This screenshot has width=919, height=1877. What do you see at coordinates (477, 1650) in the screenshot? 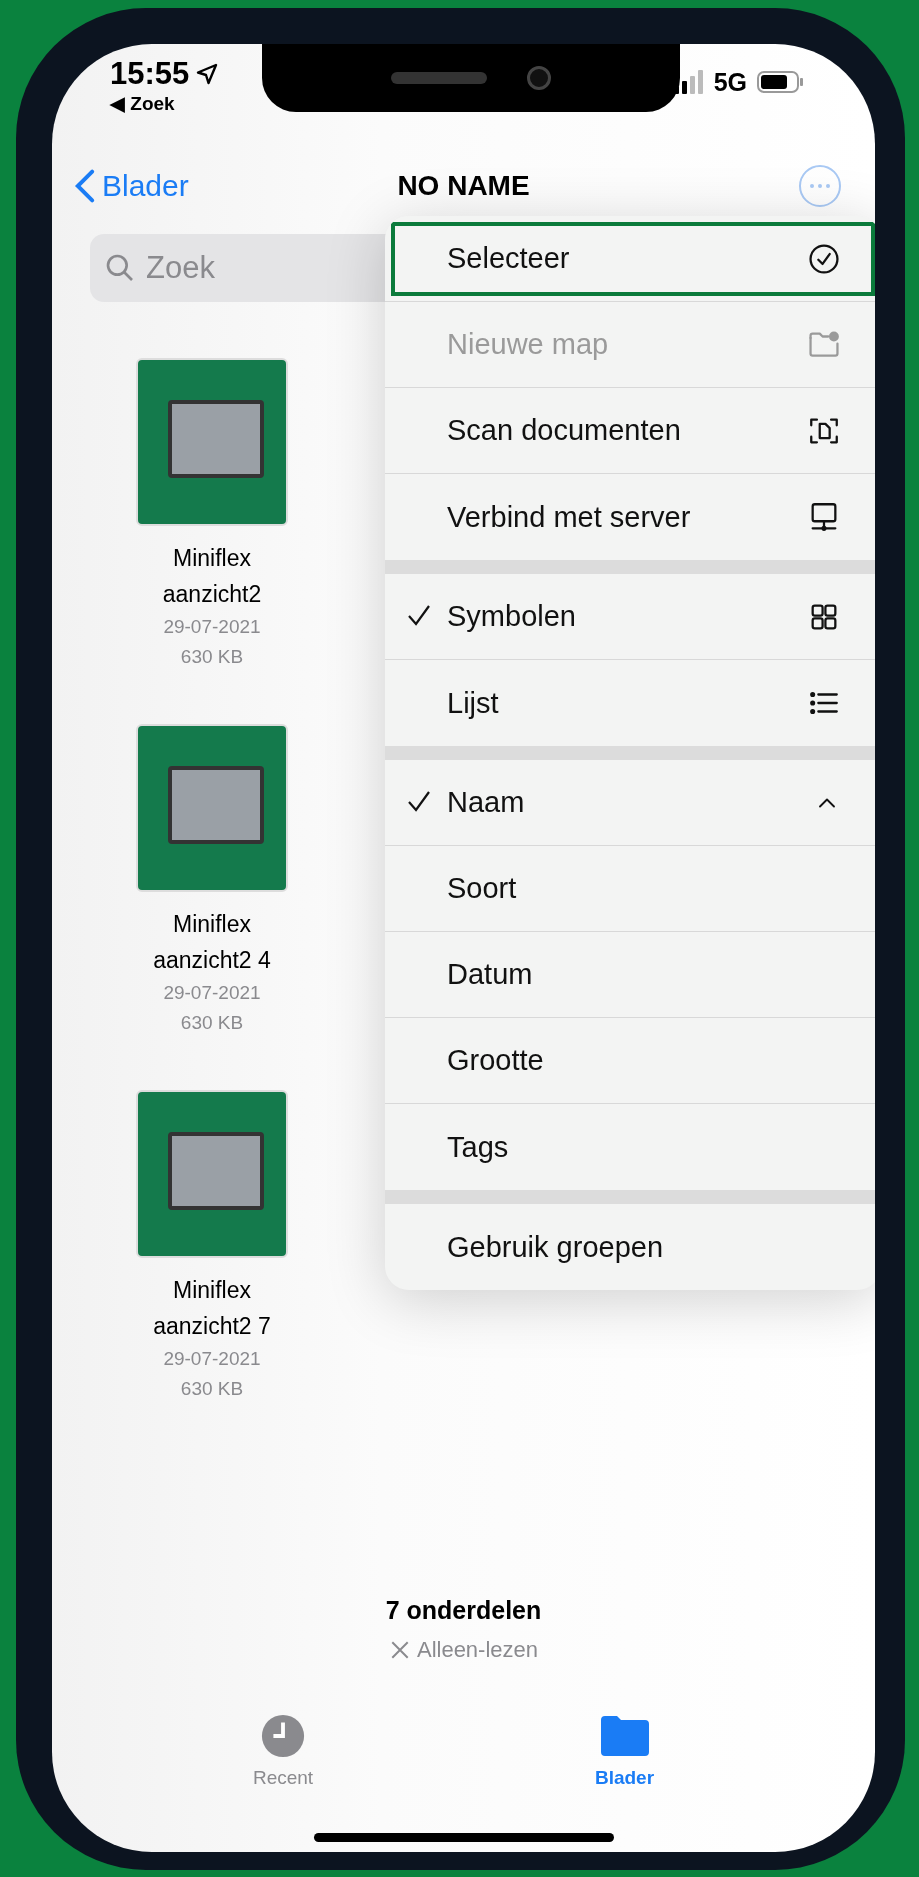
I see `read-only-label: Alleen-lezen` at bounding box center [477, 1650].